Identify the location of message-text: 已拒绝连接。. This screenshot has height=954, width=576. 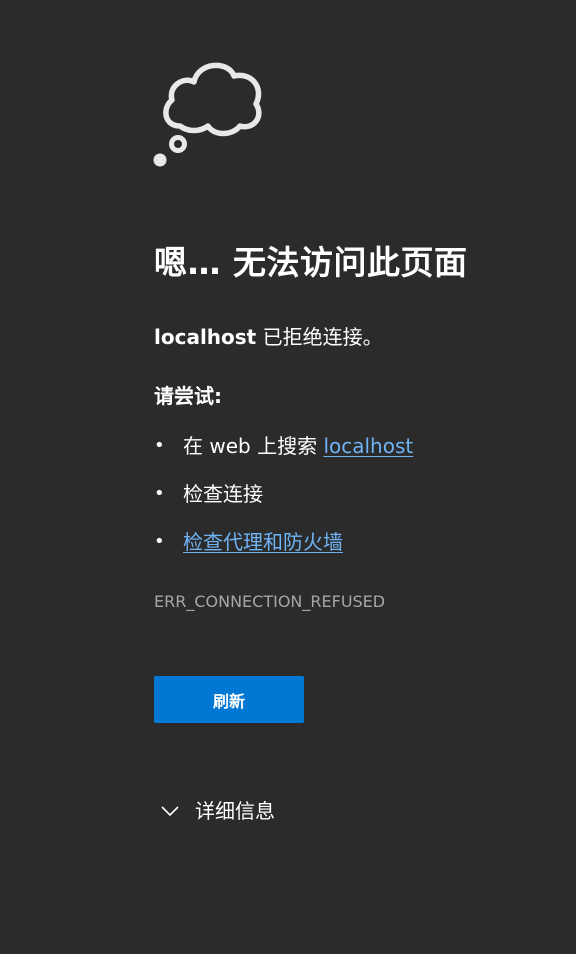
(319, 337).